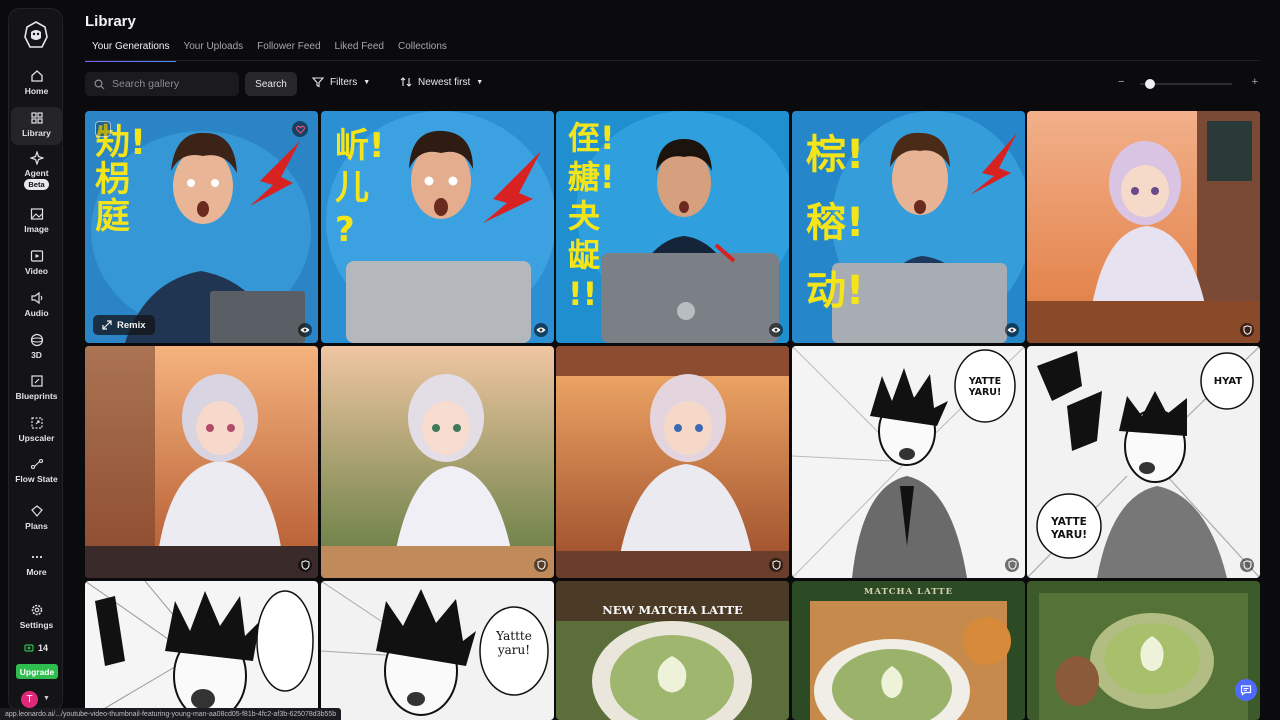 Image resolution: width=1280 pixels, height=720 pixels. Describe the element at coordinates (36, 313) in the screenshot. I see `sidebar-item-label: Audio` at that location.